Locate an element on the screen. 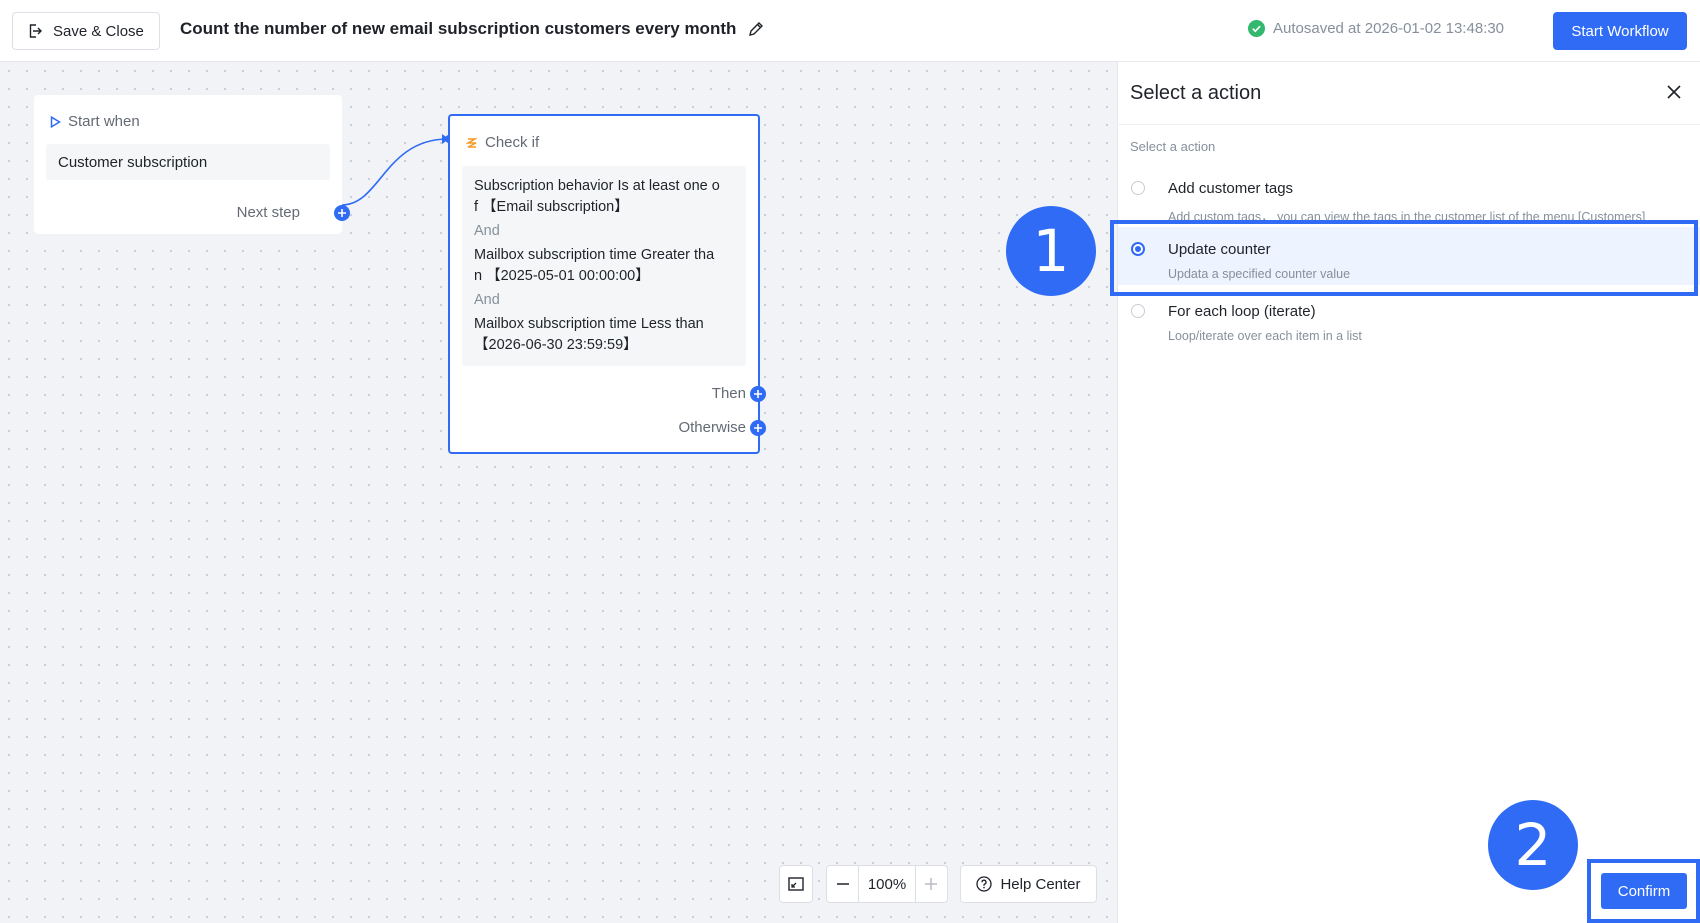 The width and height of the screenshot is (1700, 923). step-badge-1: 1 is located at coordinates (1051, 251).